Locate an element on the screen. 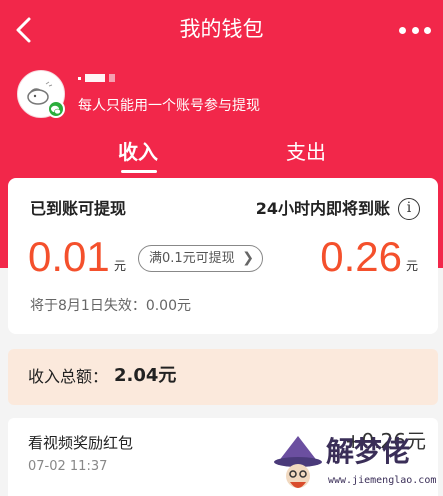  tab-income: 收入 is located at coordinates (138, 152).